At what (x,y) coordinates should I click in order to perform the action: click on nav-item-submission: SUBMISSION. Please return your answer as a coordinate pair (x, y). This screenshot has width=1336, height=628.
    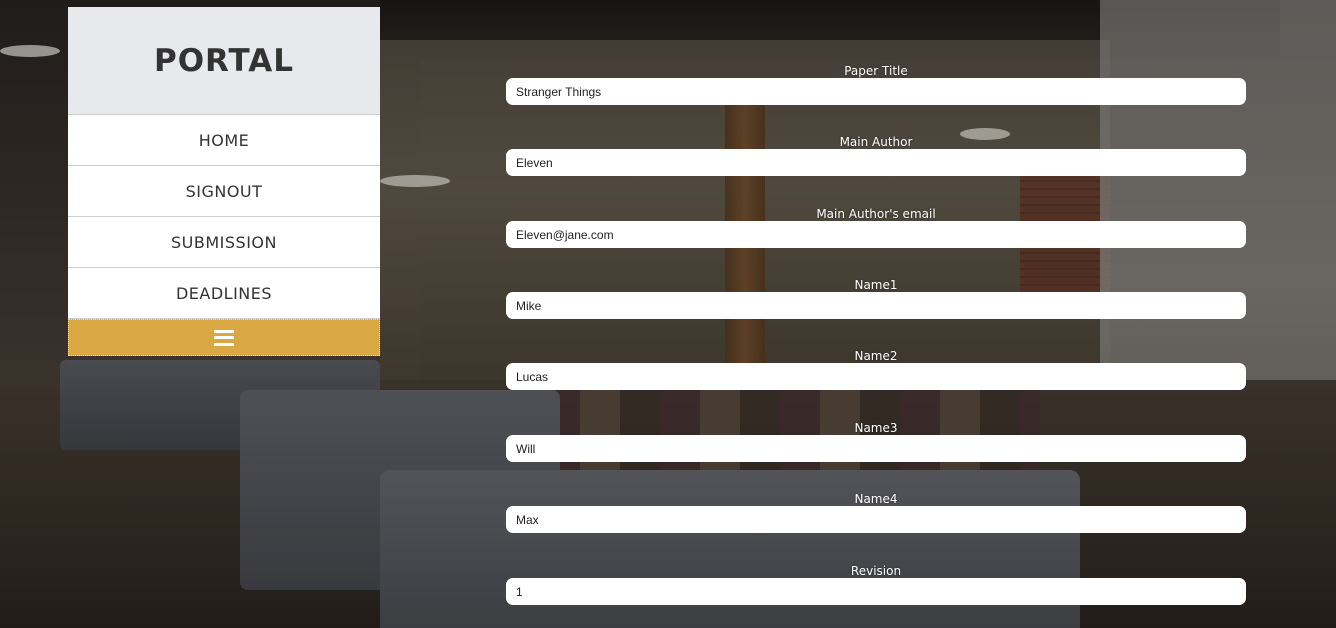
    Looking at the image, I should click on (224, 242).